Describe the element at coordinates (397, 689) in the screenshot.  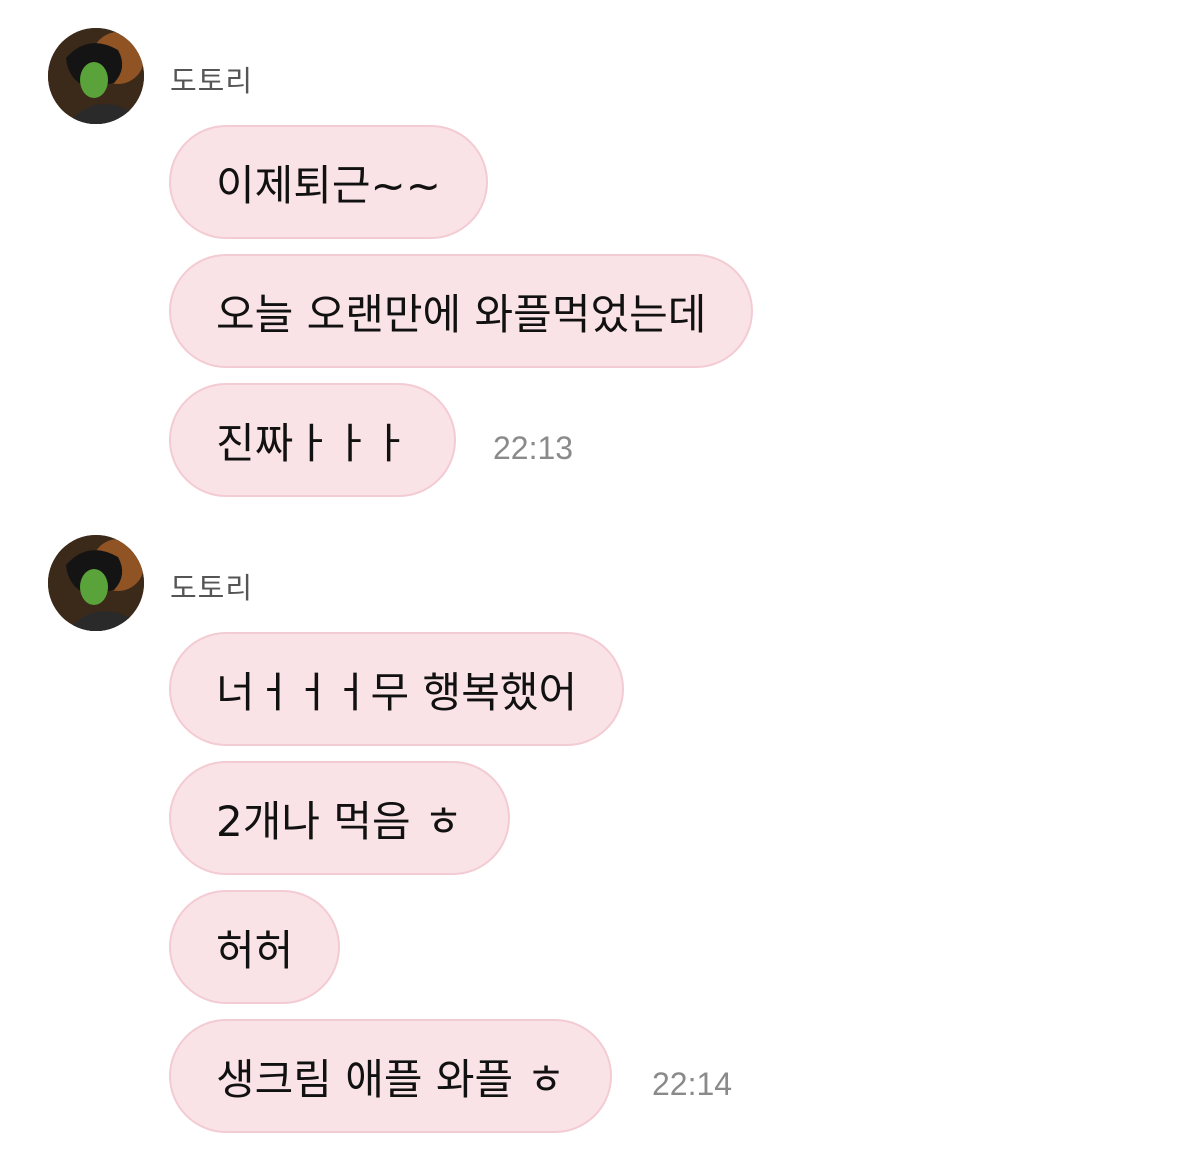
I see `message-bubble: 너ㅓㅓㅓ무 행복했어` at that location.